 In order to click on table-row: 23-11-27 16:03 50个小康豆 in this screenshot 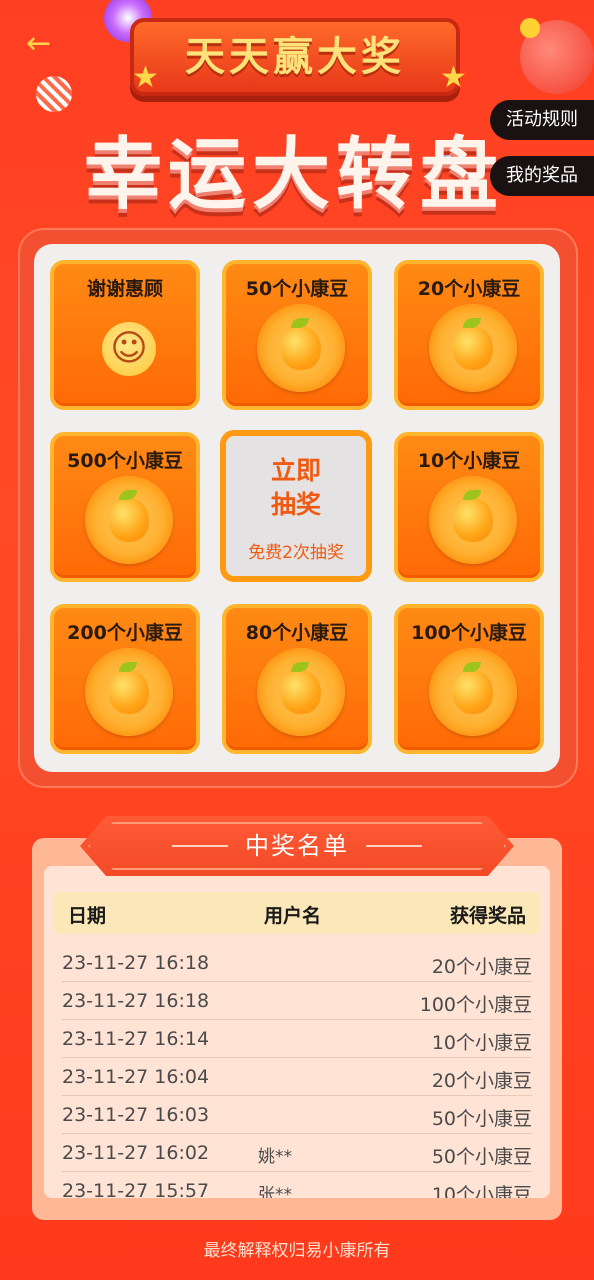, I will do `click(297, 1115)`.